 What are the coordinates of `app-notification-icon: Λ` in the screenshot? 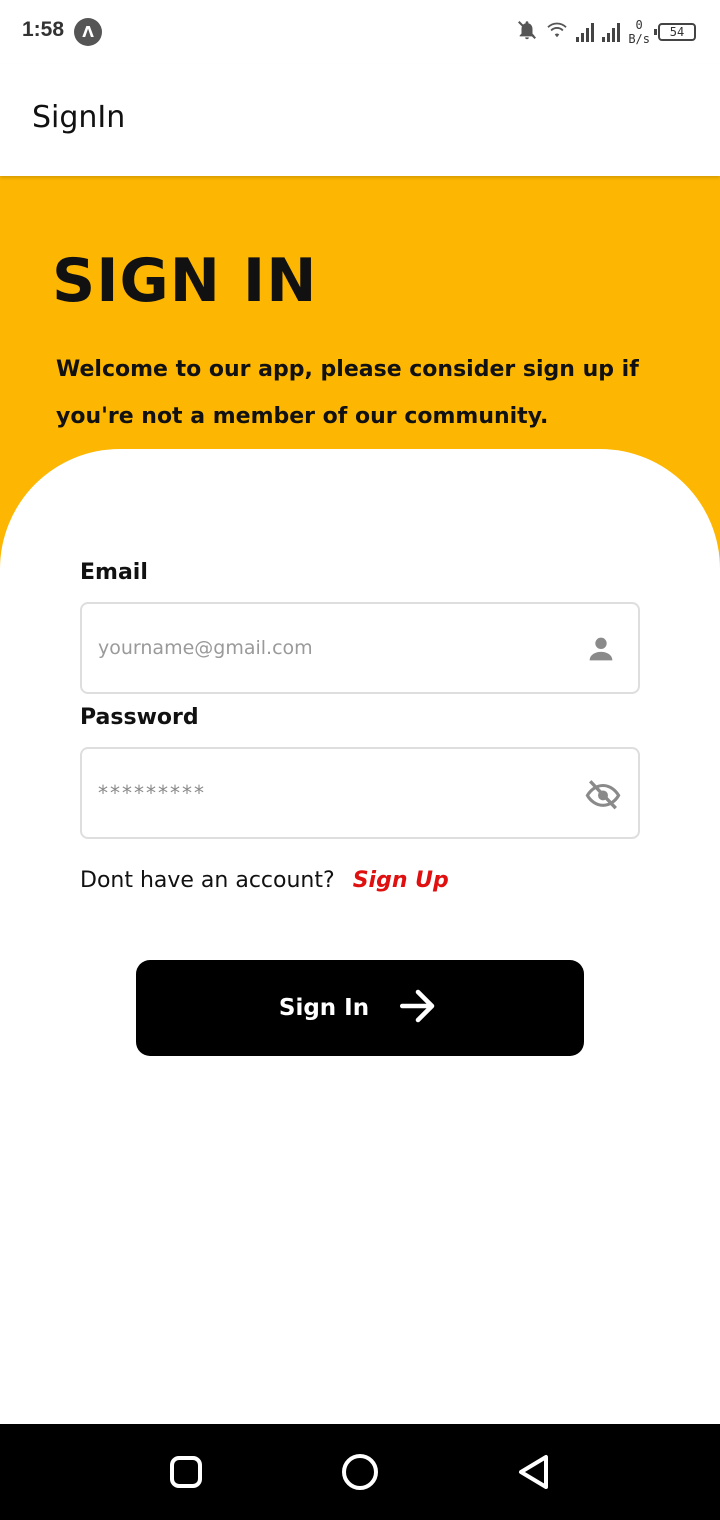 It's located at (88, 32).